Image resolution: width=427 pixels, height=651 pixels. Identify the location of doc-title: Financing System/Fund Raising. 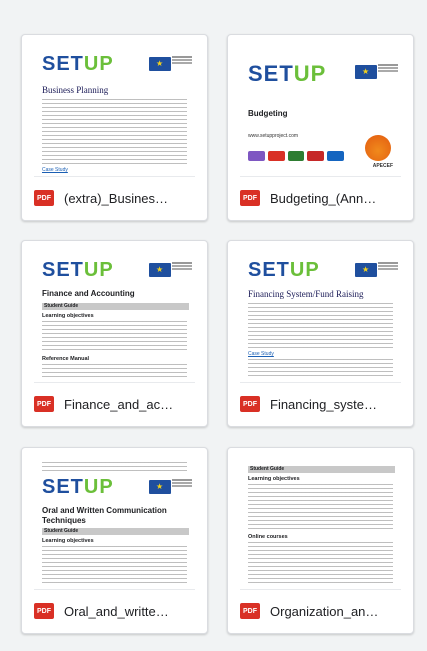
(306, 294).